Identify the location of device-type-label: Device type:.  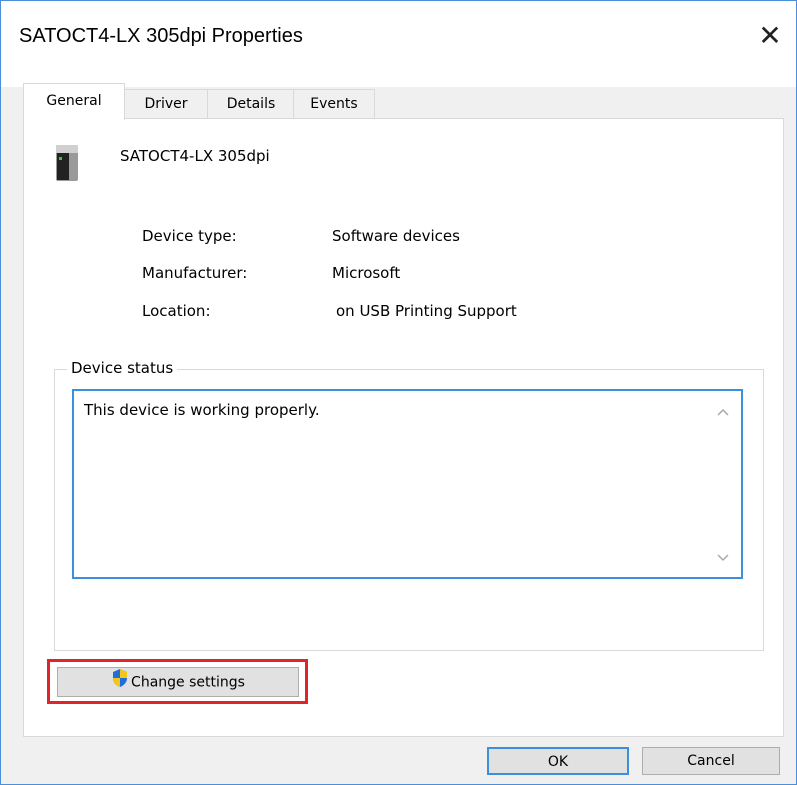
(189, 236).